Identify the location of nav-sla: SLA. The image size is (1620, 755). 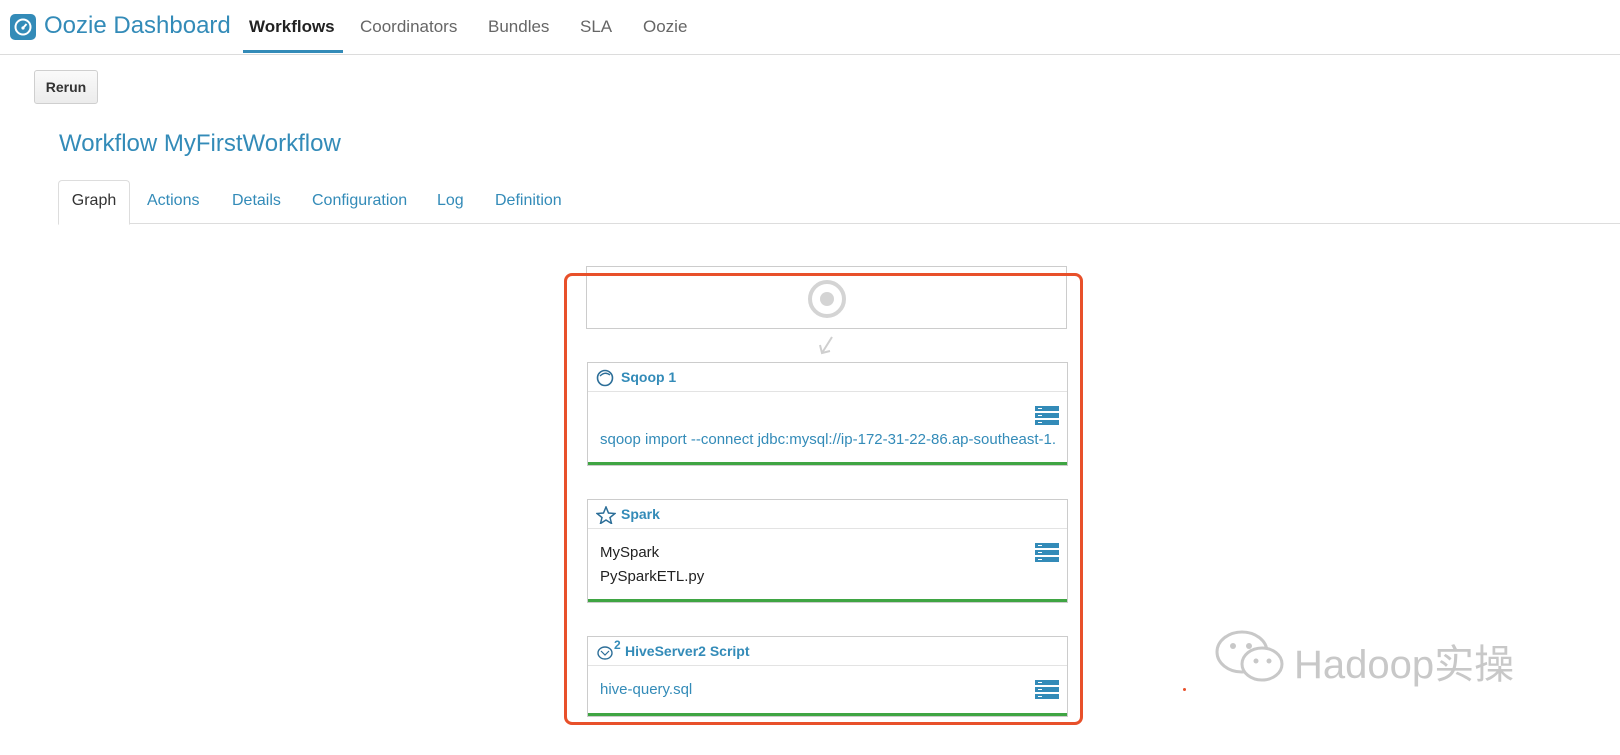
(596, 27).